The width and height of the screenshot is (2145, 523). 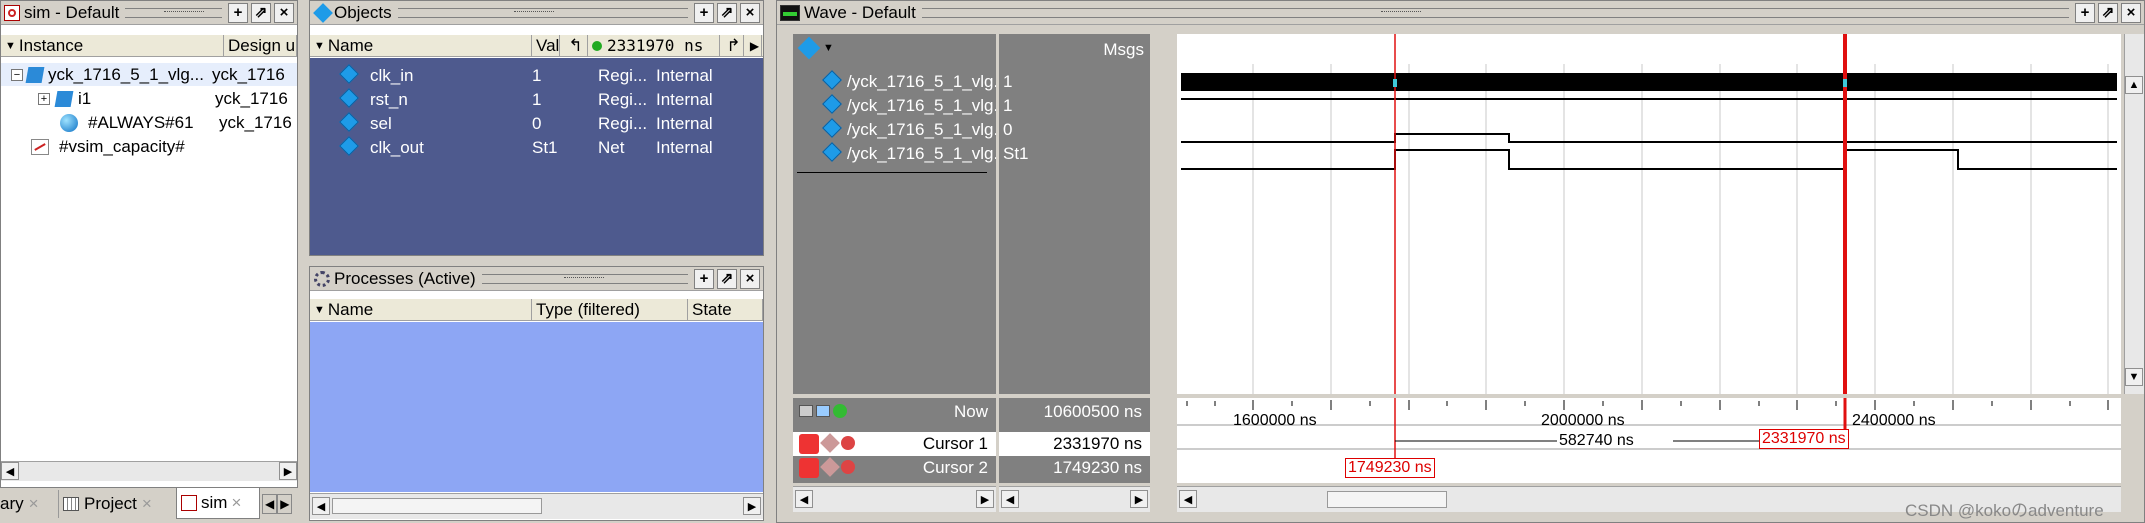 What do you see at coordinates (823, 411) in the screenshot?
I see `edit-cursor-icon` at bounding box center [823, 411].